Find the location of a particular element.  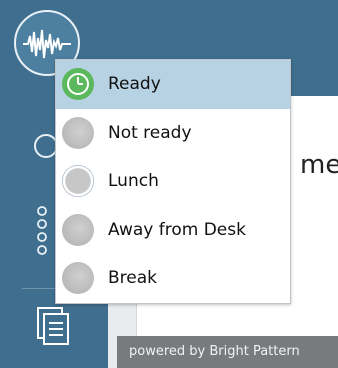

powered-by-footer: powered by Bright Pattern is located at coordinates (227, 352).